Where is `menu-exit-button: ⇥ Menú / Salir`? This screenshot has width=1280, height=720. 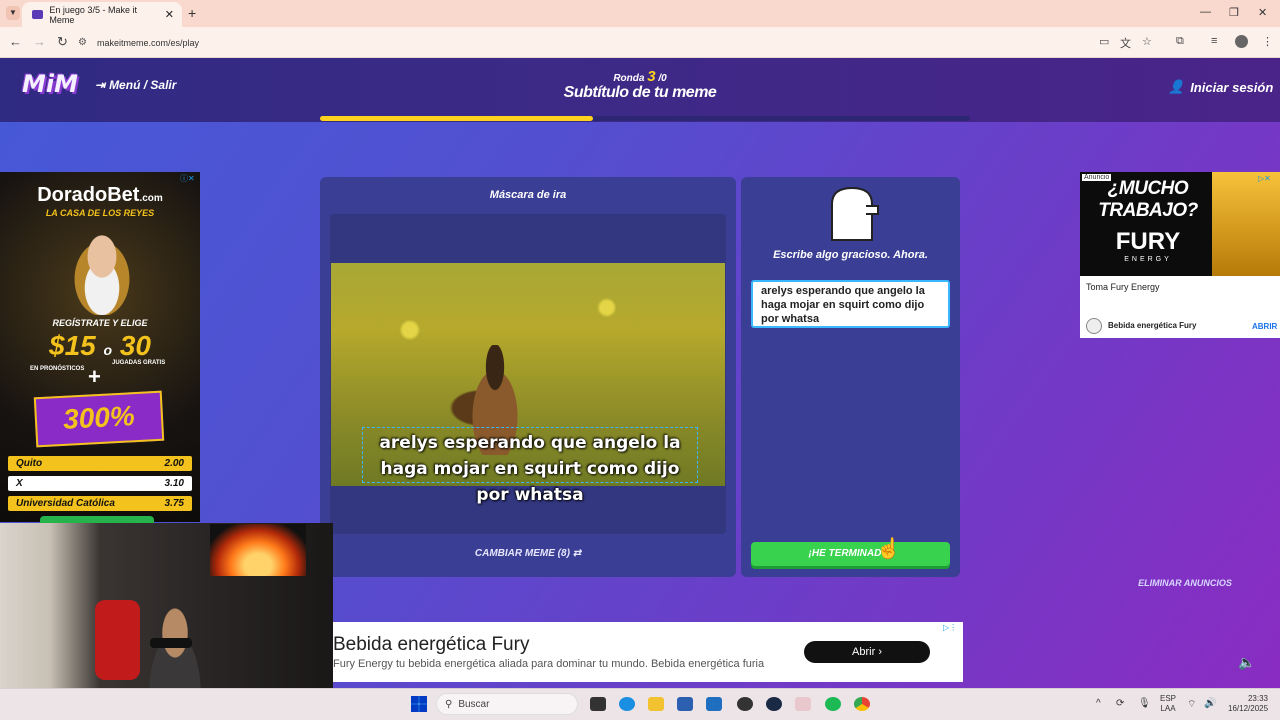 menu-exit-button: ⇥ Menú / Salir is located at coordinates (135, 85).